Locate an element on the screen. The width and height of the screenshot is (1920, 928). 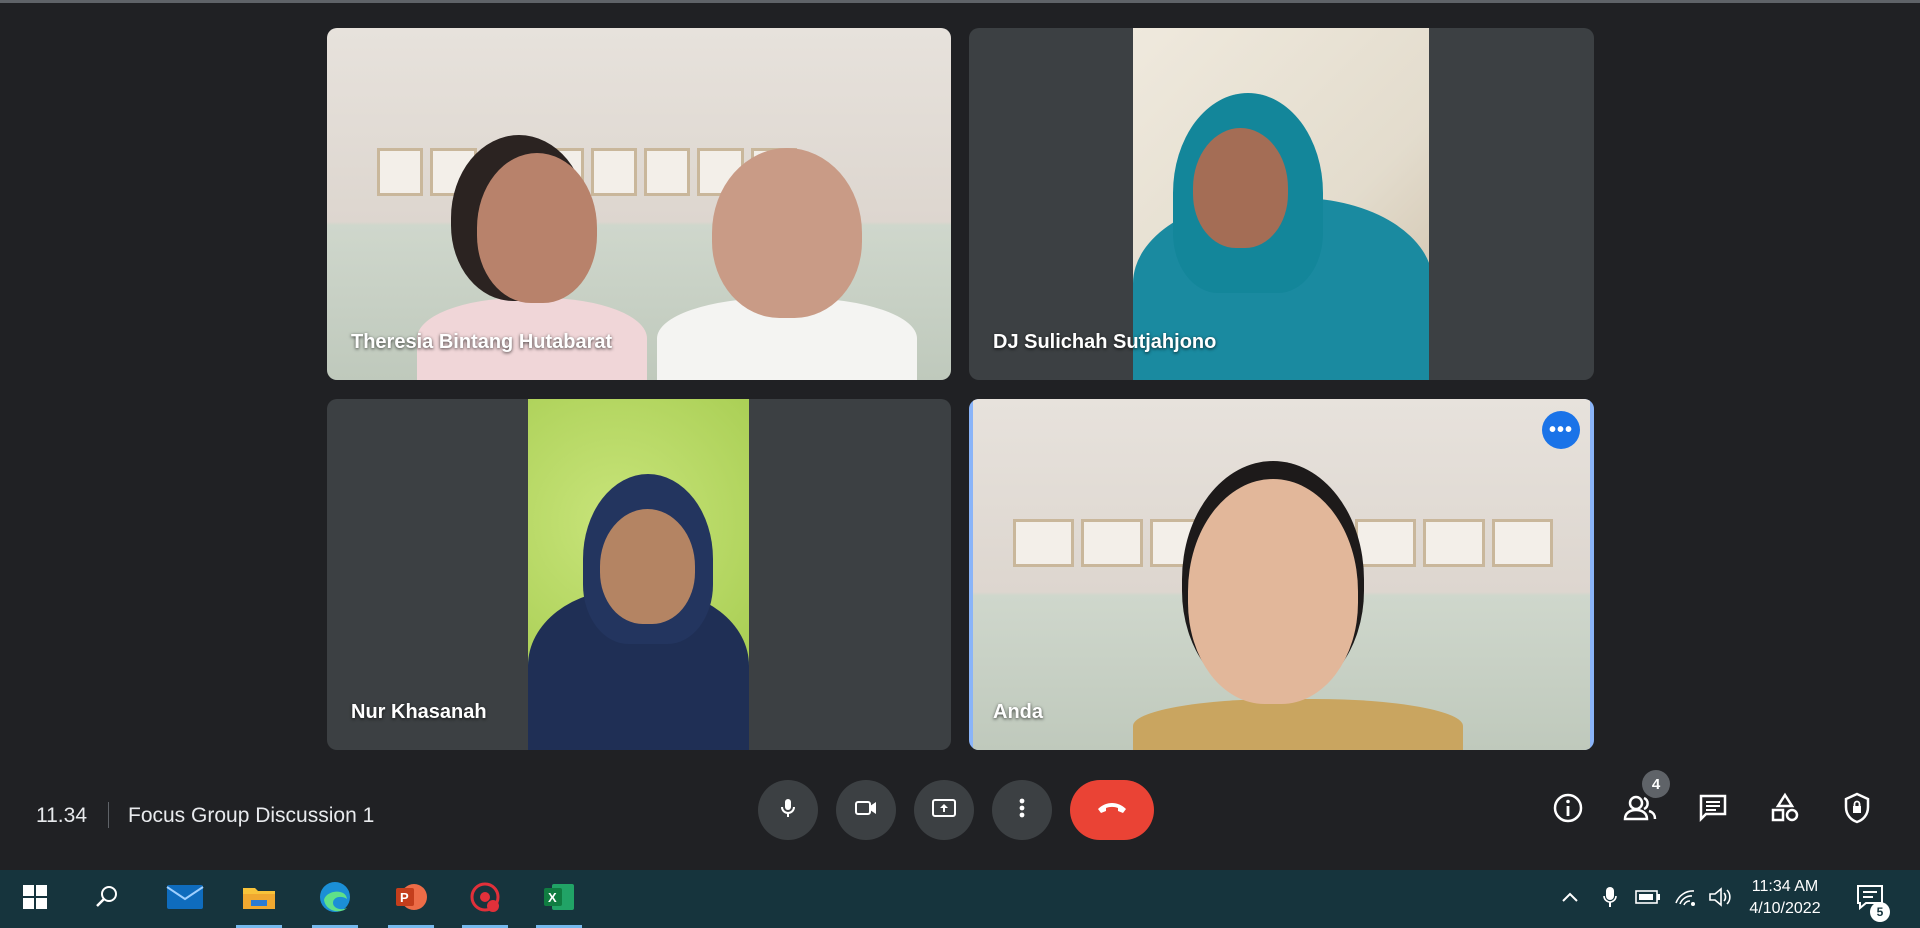
clock-date: 4/10/2022 is located at coordinates (1785, 908).